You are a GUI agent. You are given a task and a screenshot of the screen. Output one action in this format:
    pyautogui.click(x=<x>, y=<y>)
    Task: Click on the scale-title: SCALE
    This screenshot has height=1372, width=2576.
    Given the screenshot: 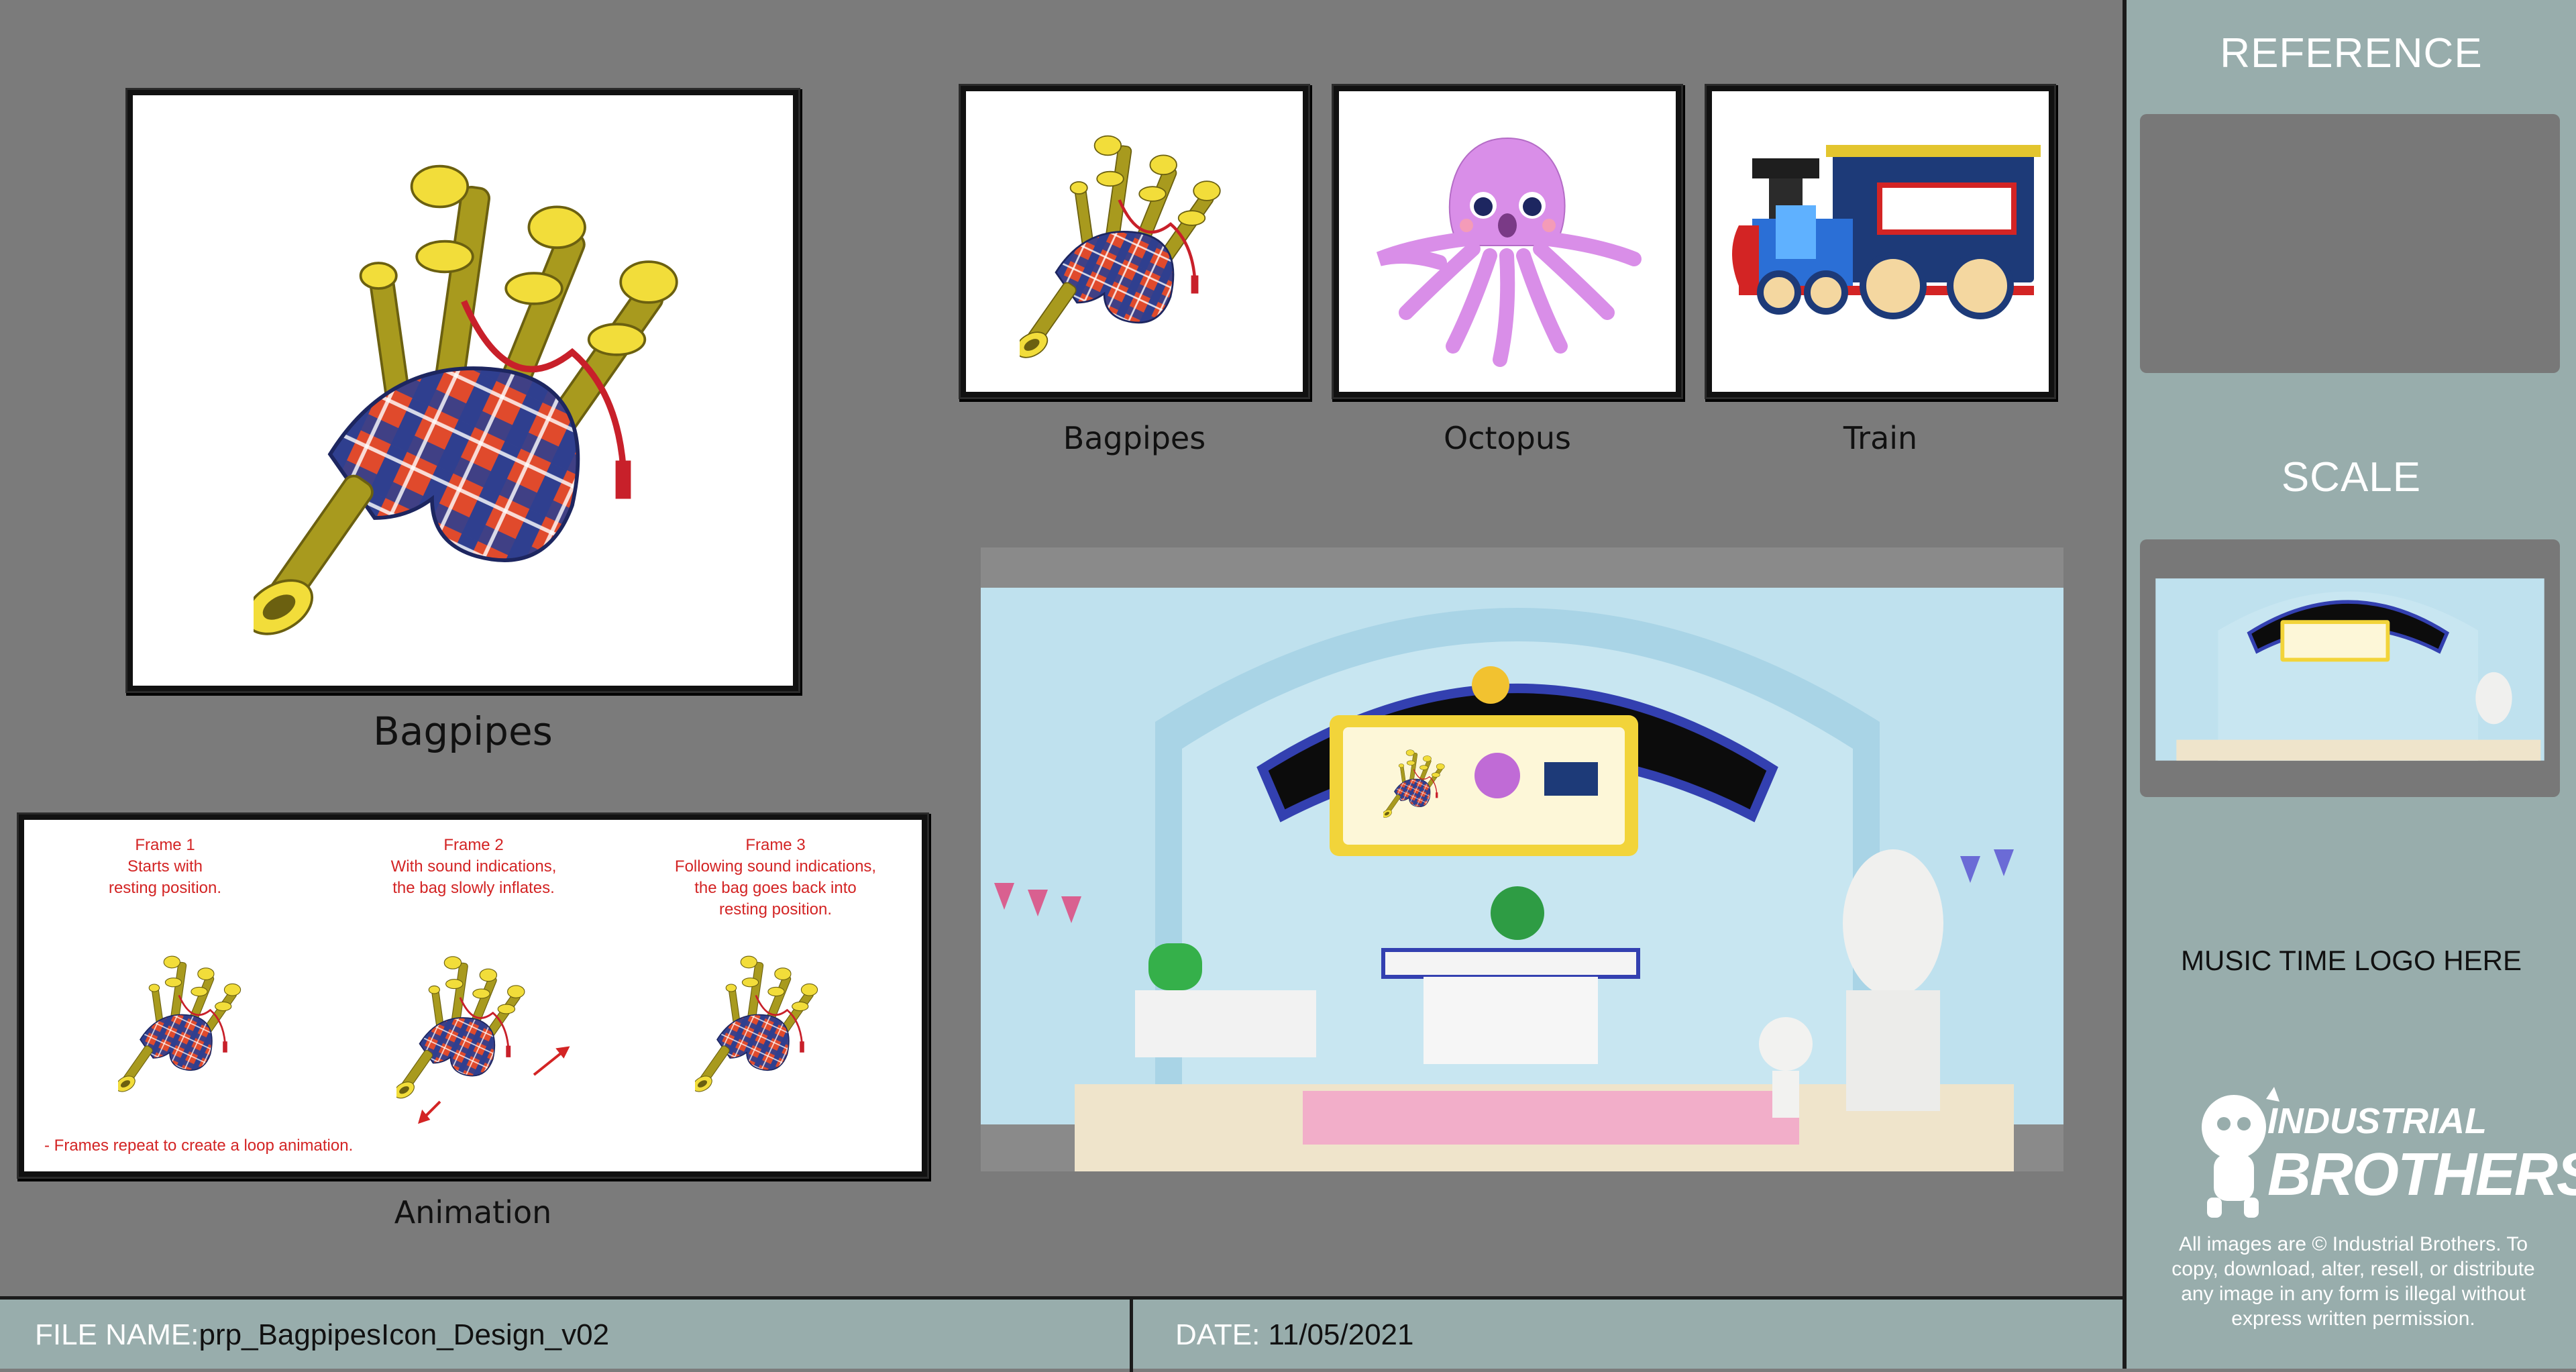 What is the action you would take?
    pyautogui.click(x=2351, y=477)
    